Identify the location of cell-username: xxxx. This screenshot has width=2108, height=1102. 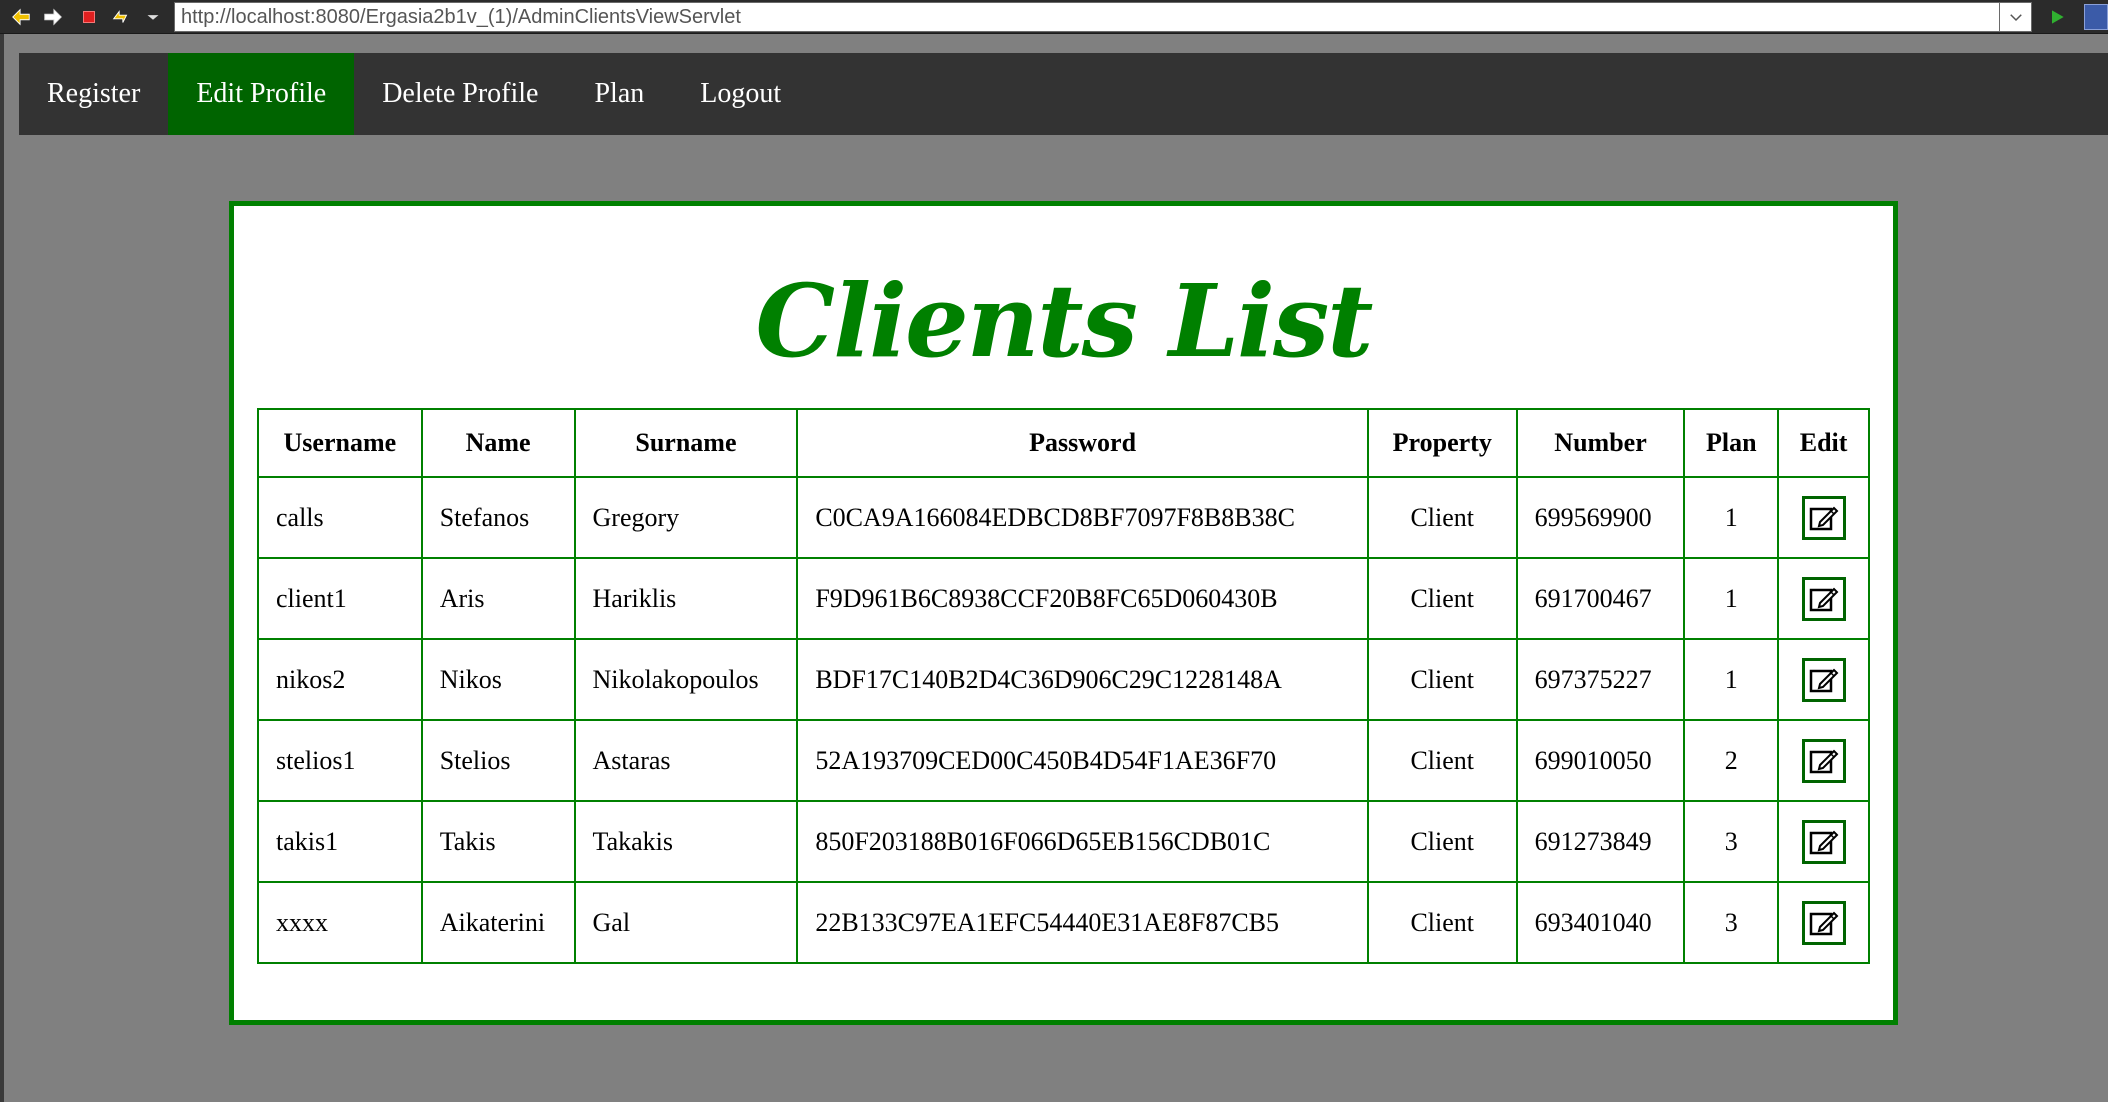
(340, 922).